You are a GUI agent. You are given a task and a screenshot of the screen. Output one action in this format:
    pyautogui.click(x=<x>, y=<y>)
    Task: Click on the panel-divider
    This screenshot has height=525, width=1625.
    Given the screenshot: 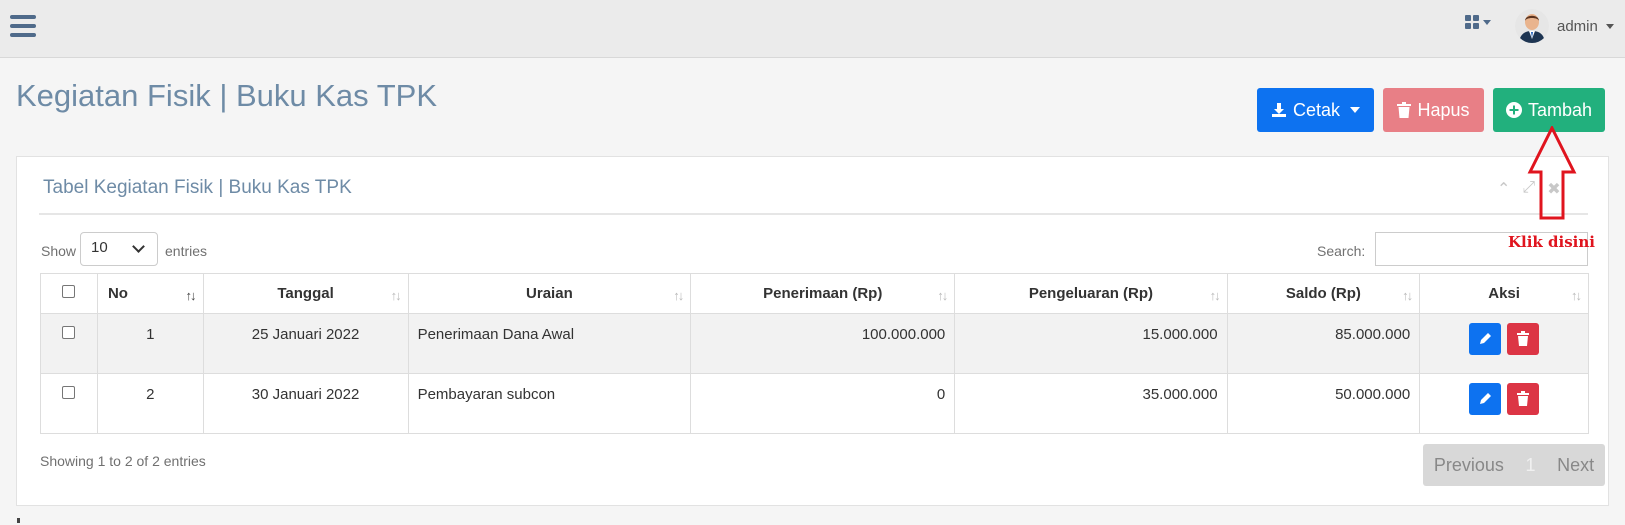 What is the action you would take?
    pyautogui.click(x=813, y=214)
    